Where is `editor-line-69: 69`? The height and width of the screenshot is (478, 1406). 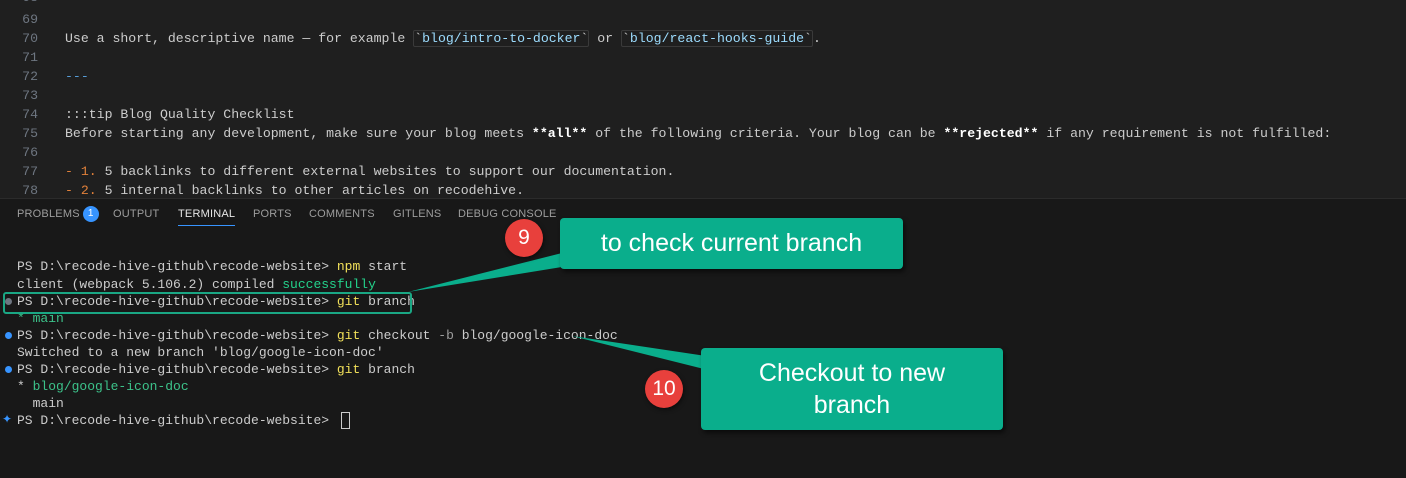
editor-line-69: 69 is located at coordinates (32, 19).